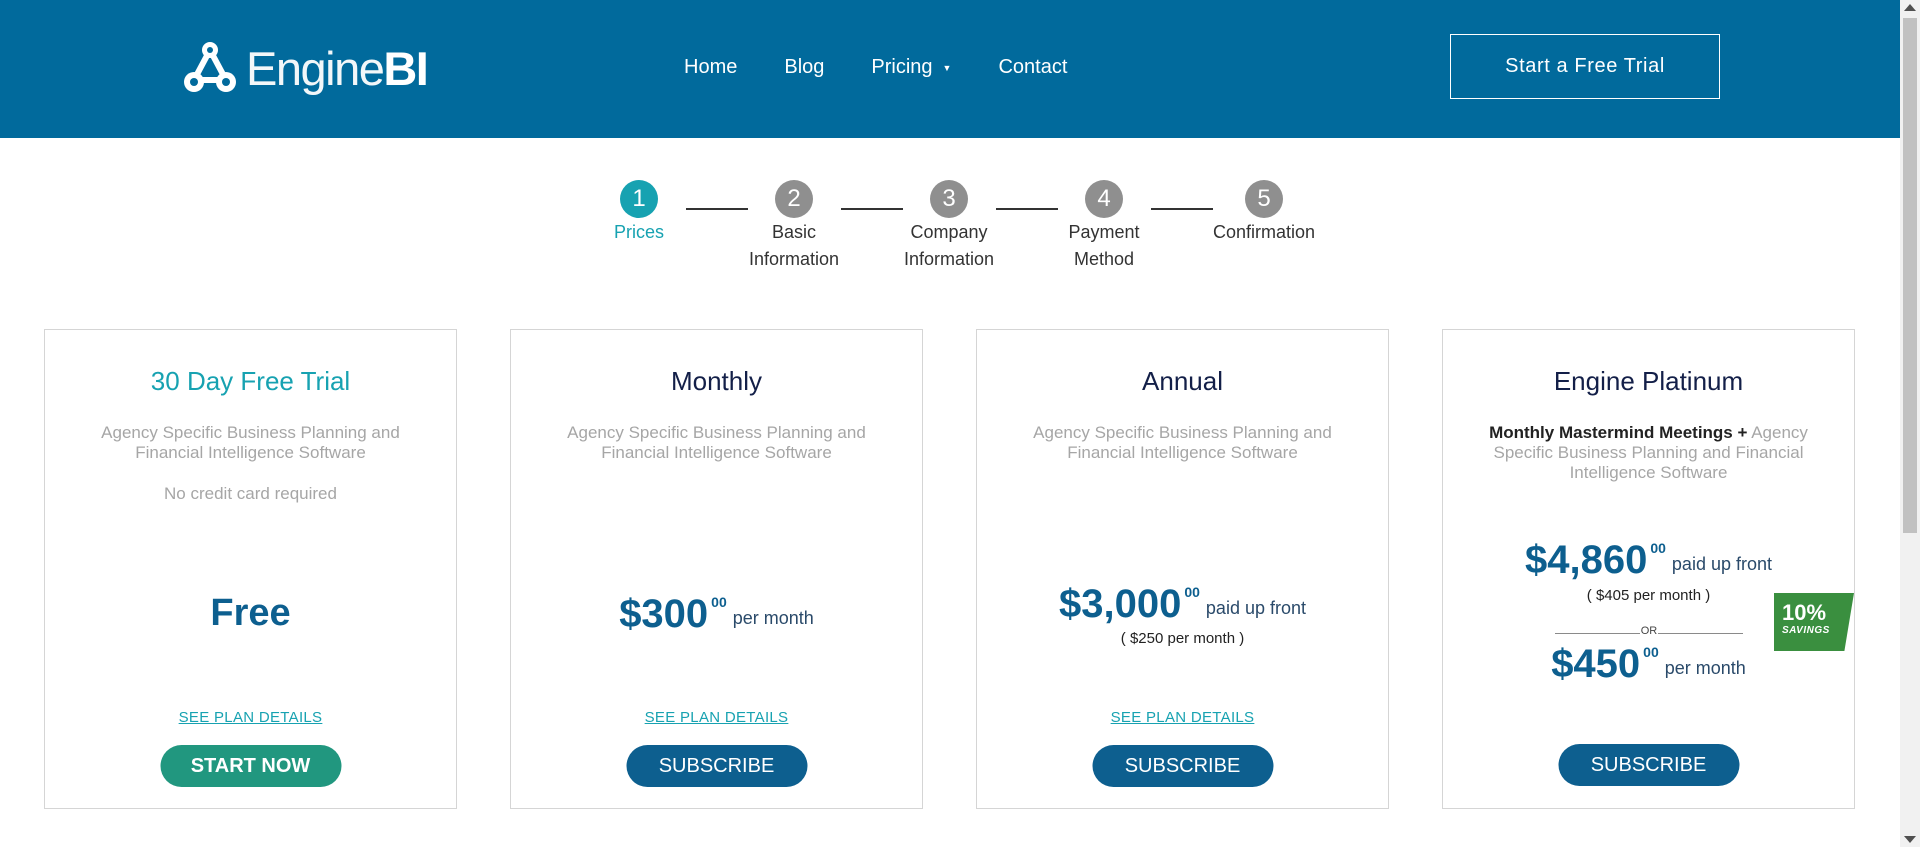  What do you see at coordinates (716, 614) in the screenshot?
I see `plan-price: $300 00 per month` at bounding box center [716, 614].